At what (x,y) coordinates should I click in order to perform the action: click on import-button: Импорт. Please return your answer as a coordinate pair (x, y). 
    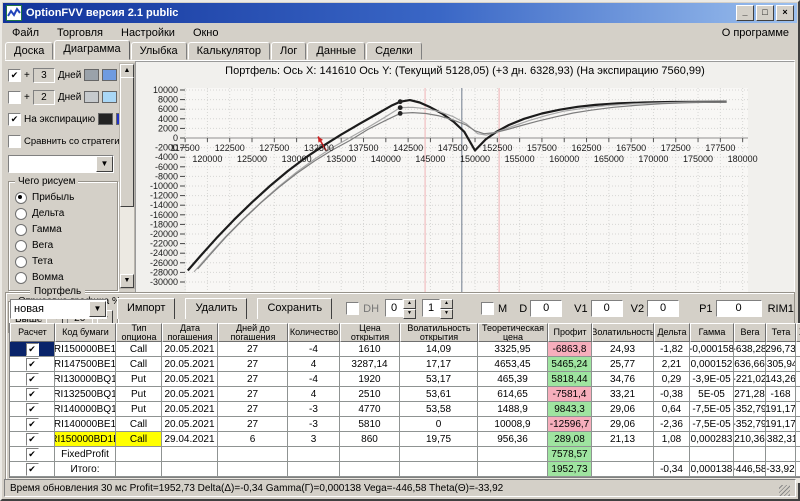
    Looking at the image, I should click on (146, 308).